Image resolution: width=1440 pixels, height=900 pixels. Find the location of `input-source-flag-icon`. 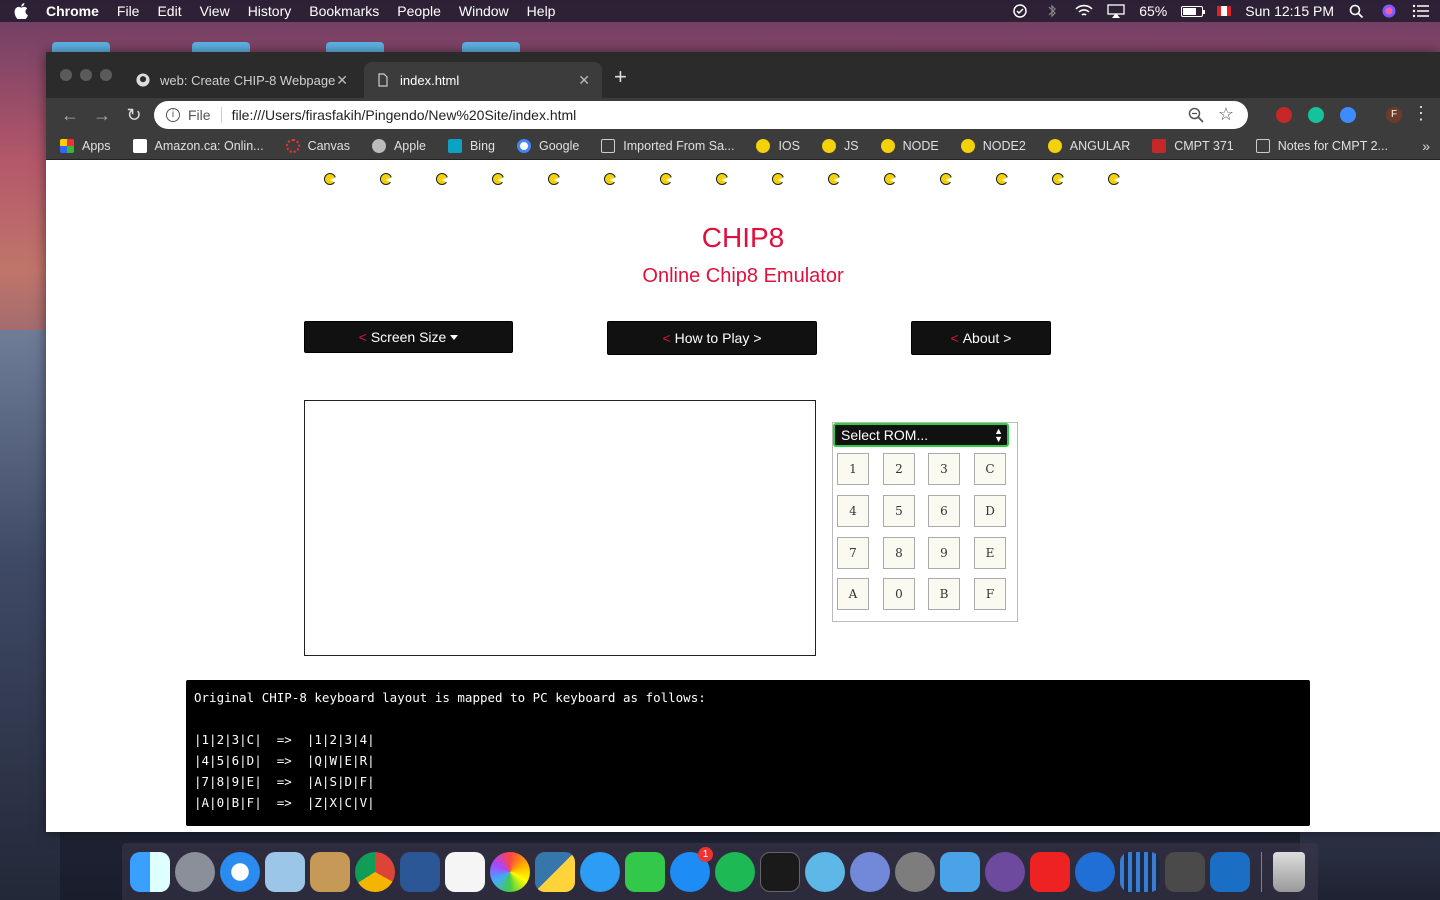

input-source-flag-icon is located at coordinates (1224, 11).